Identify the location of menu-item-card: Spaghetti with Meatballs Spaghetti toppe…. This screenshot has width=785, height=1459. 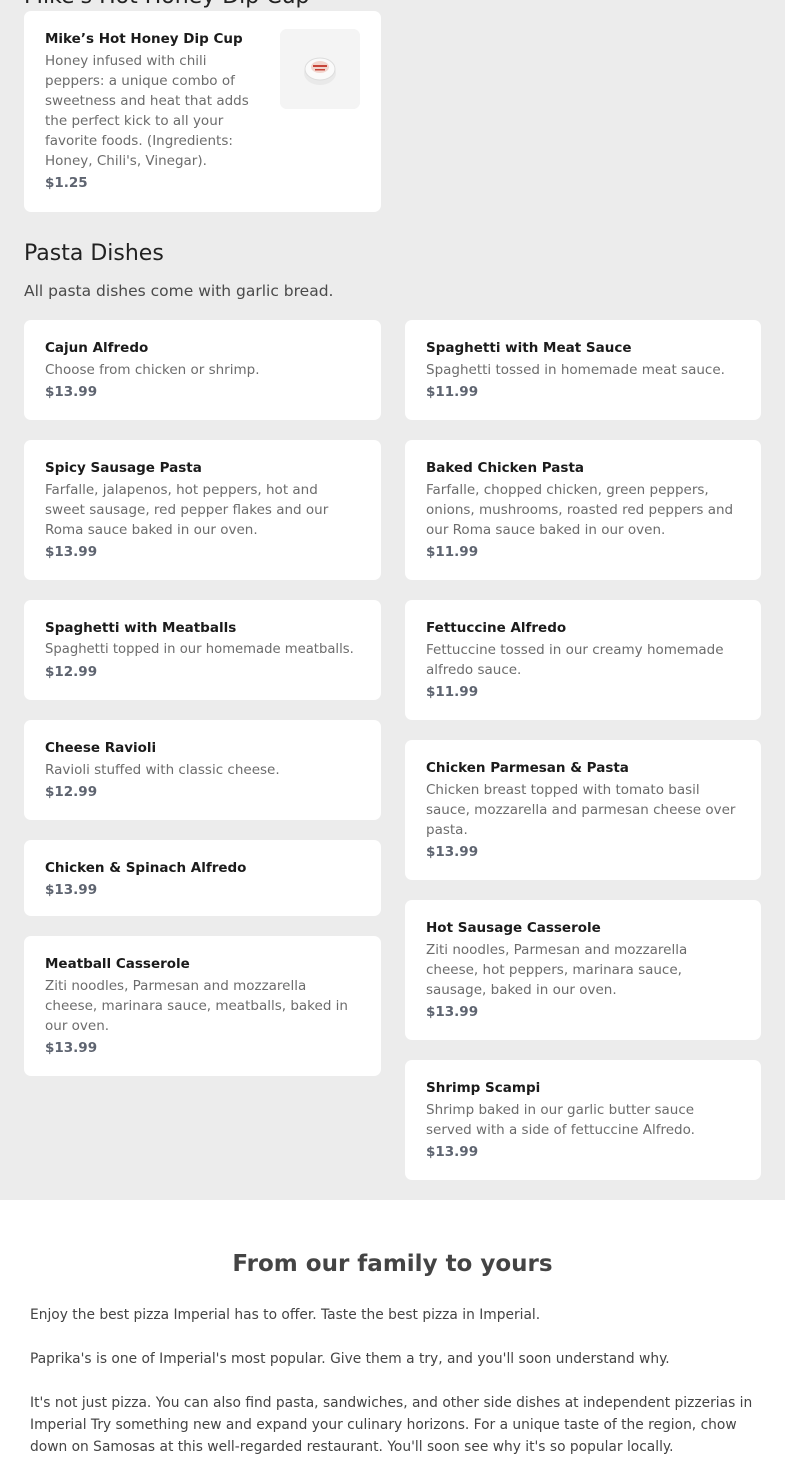
(202, 650).